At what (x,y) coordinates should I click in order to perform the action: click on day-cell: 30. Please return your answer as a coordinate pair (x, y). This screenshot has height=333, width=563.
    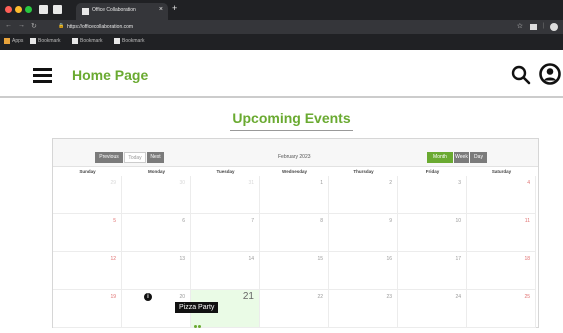
    Looking at the image, I should click on (156, 195).